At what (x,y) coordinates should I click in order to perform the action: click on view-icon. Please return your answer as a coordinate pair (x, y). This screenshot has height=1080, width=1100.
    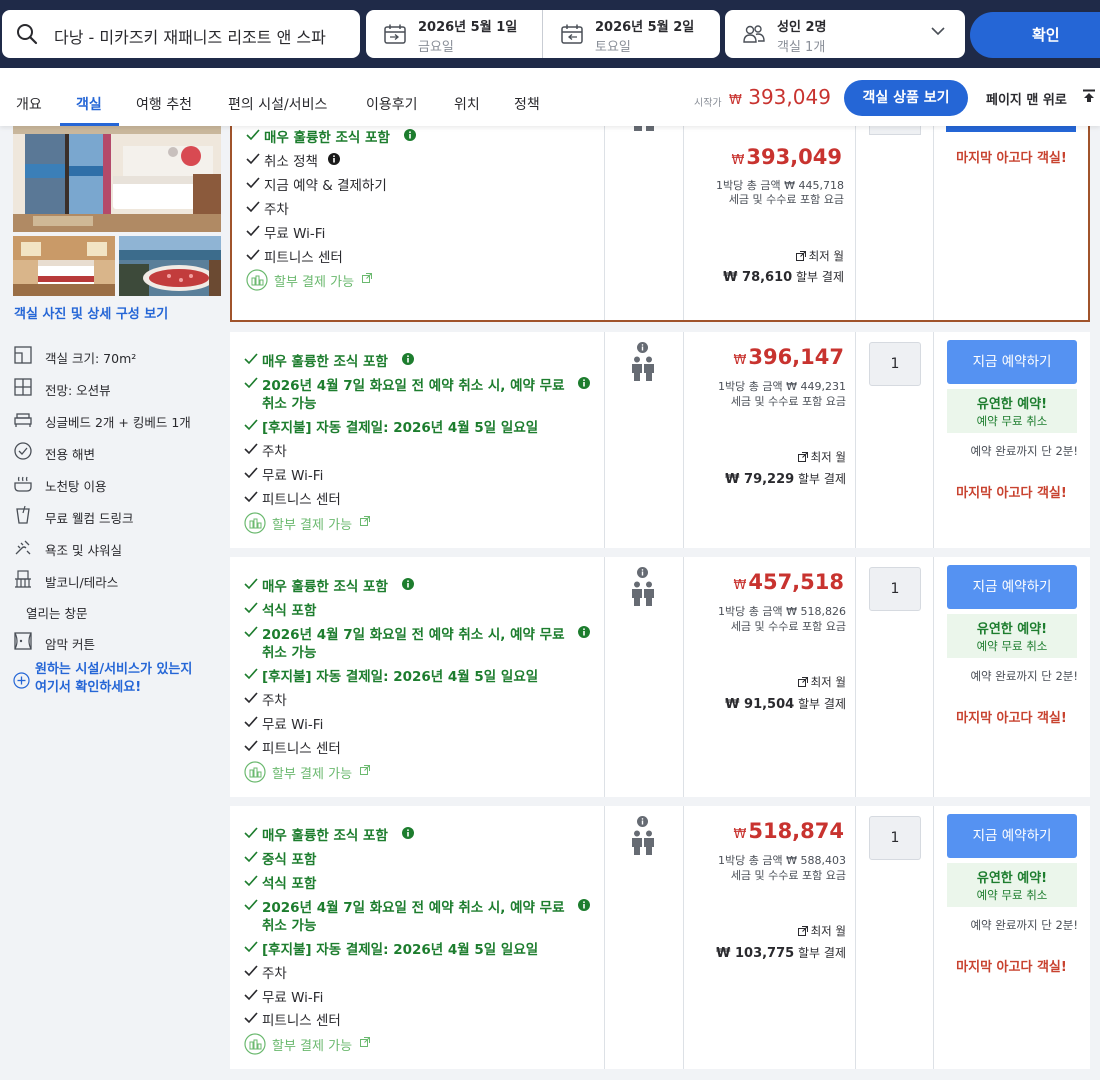
    Looking at the image, I should click on (23, 387).